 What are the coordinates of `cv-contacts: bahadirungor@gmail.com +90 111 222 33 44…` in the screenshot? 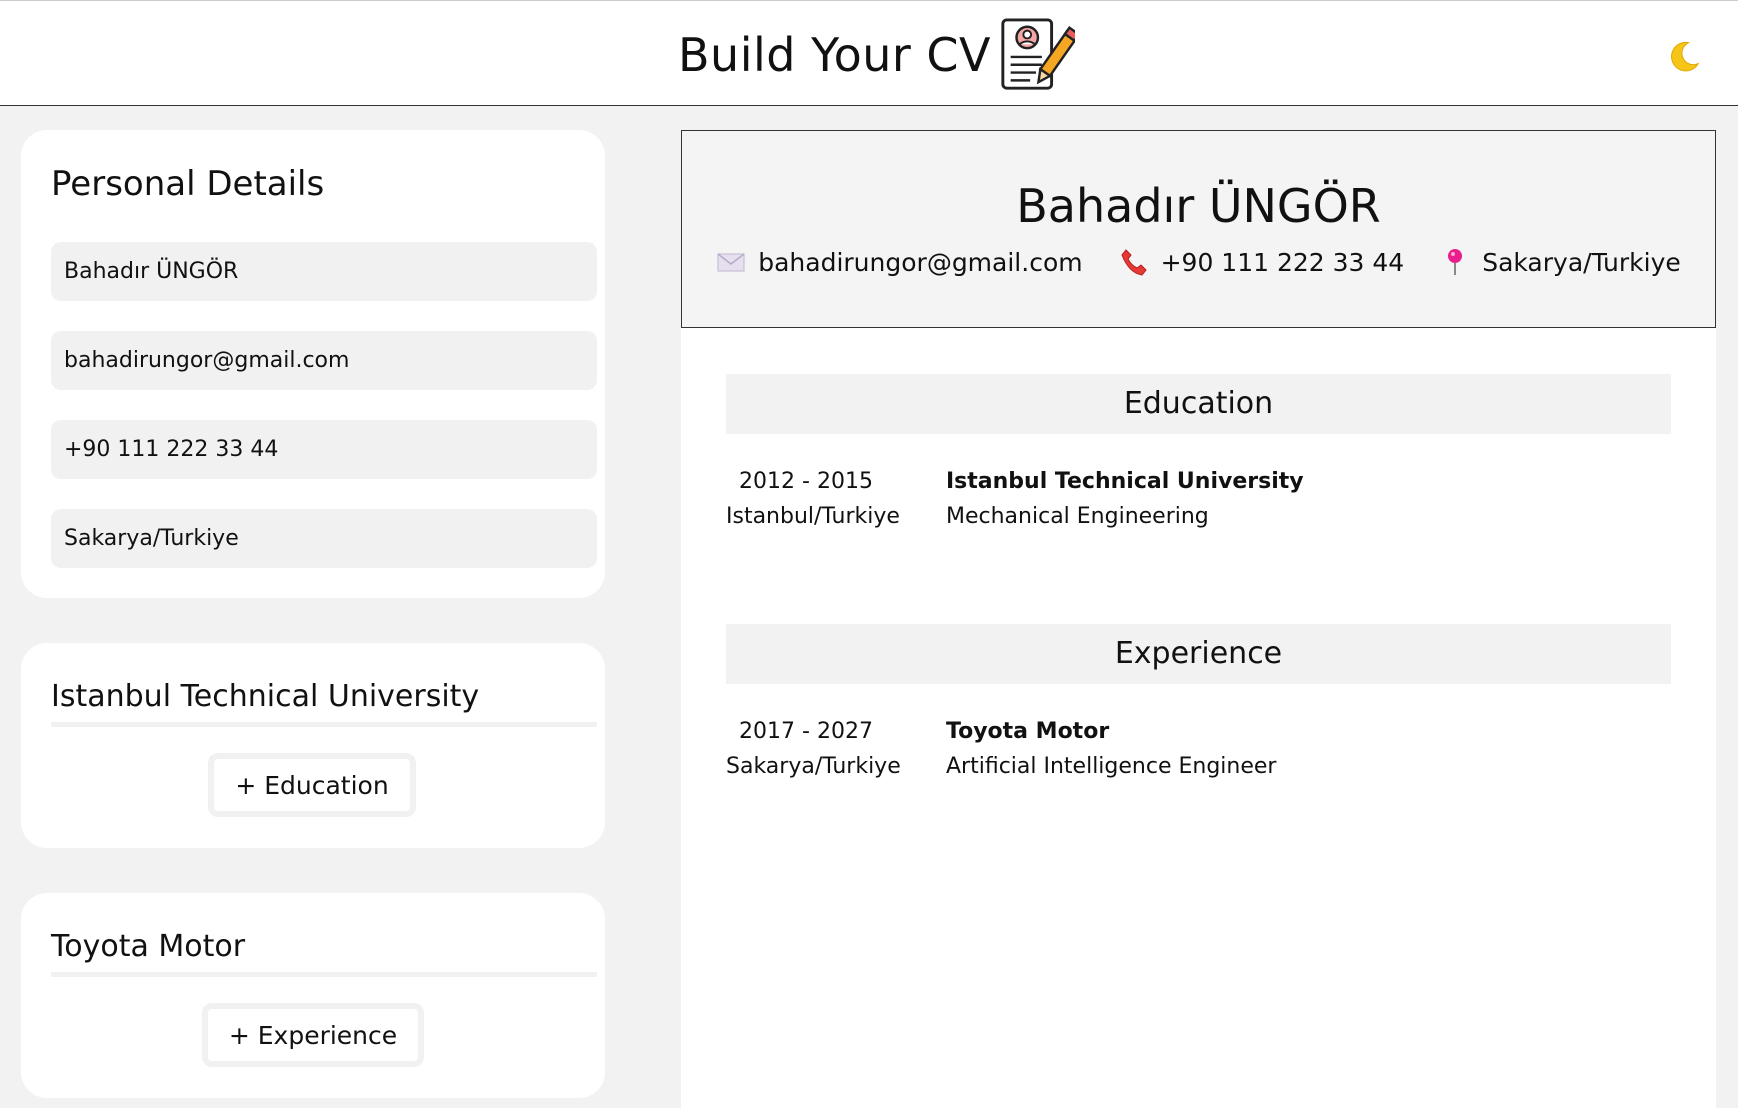 It's located at (1198, 262).